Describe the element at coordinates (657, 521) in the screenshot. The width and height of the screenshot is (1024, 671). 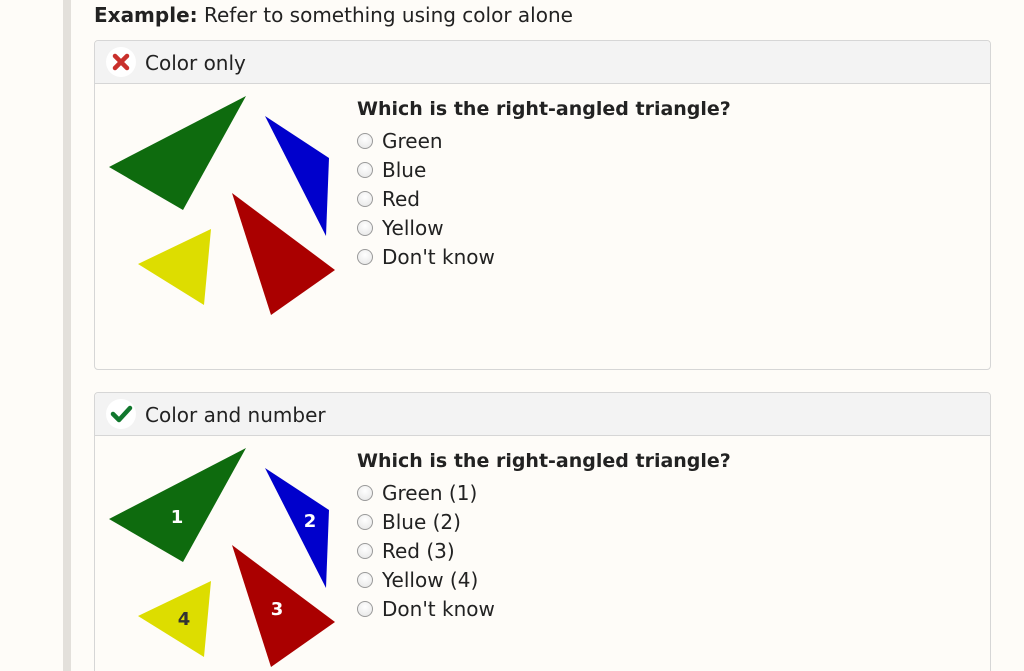
I see `option-blue-2: Blue (2)` at that location.